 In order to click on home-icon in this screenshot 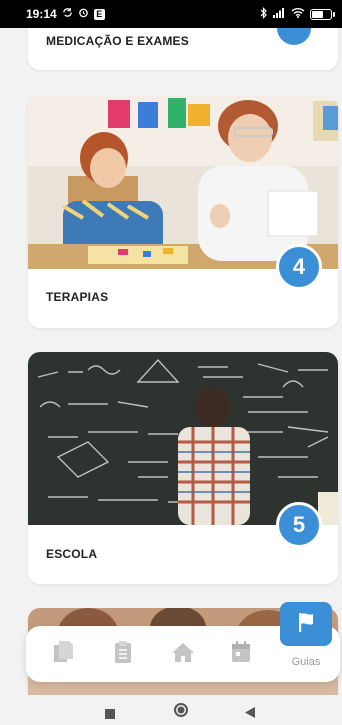, I will do `click(183, 654)`.